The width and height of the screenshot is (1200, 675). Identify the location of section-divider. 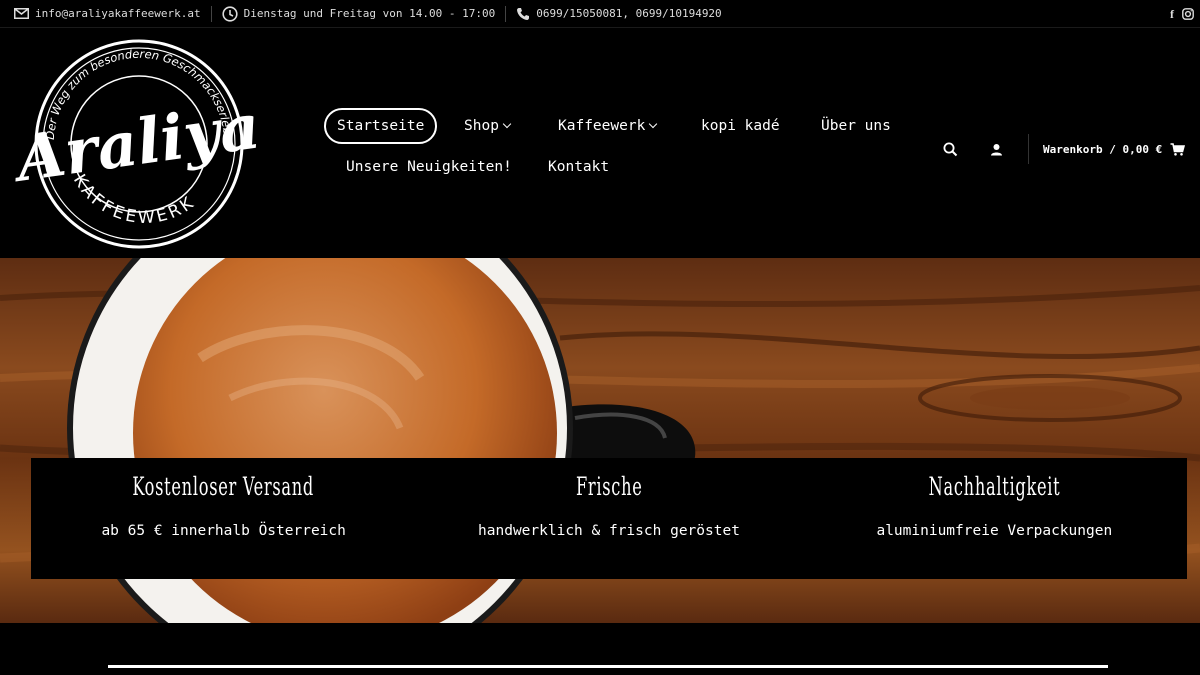
(608, 666).